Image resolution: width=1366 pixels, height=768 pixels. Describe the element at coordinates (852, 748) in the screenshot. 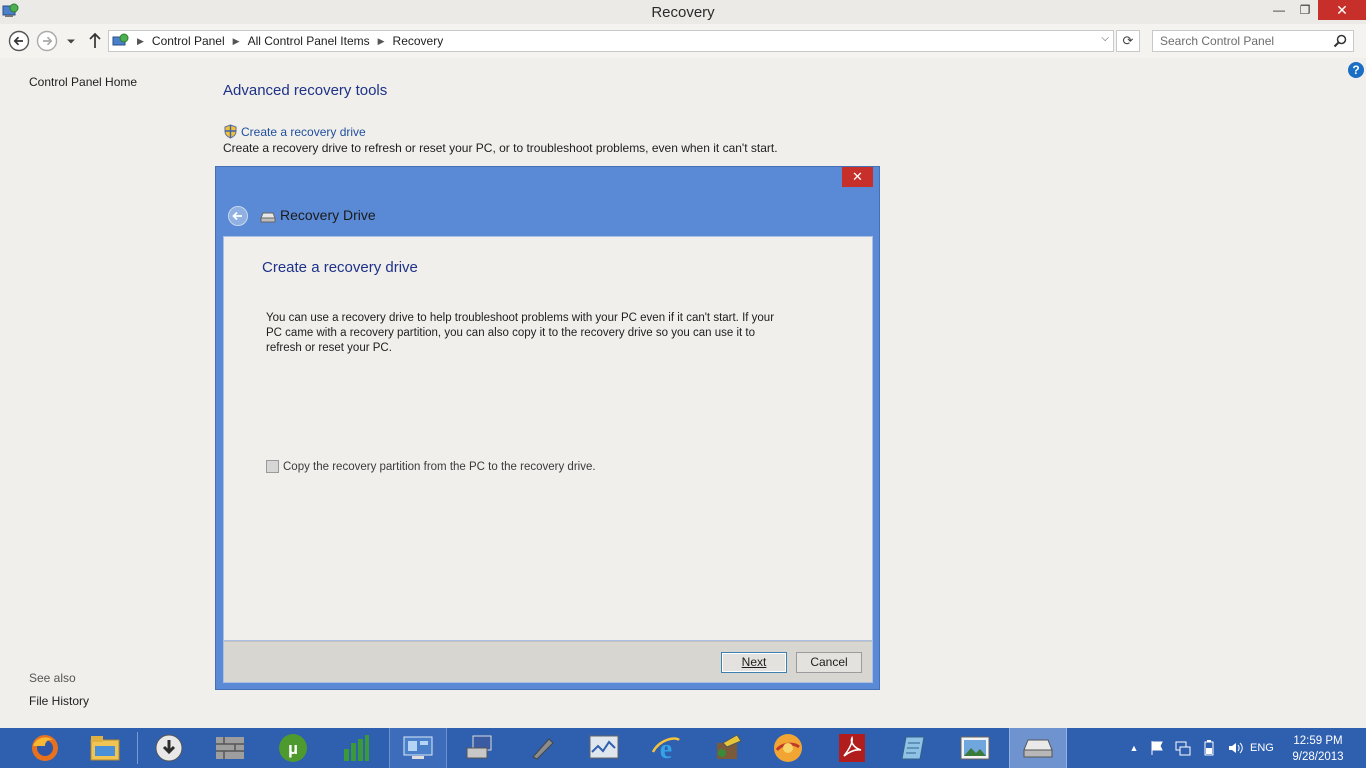

I see `adobe-reader-icon` at that location.